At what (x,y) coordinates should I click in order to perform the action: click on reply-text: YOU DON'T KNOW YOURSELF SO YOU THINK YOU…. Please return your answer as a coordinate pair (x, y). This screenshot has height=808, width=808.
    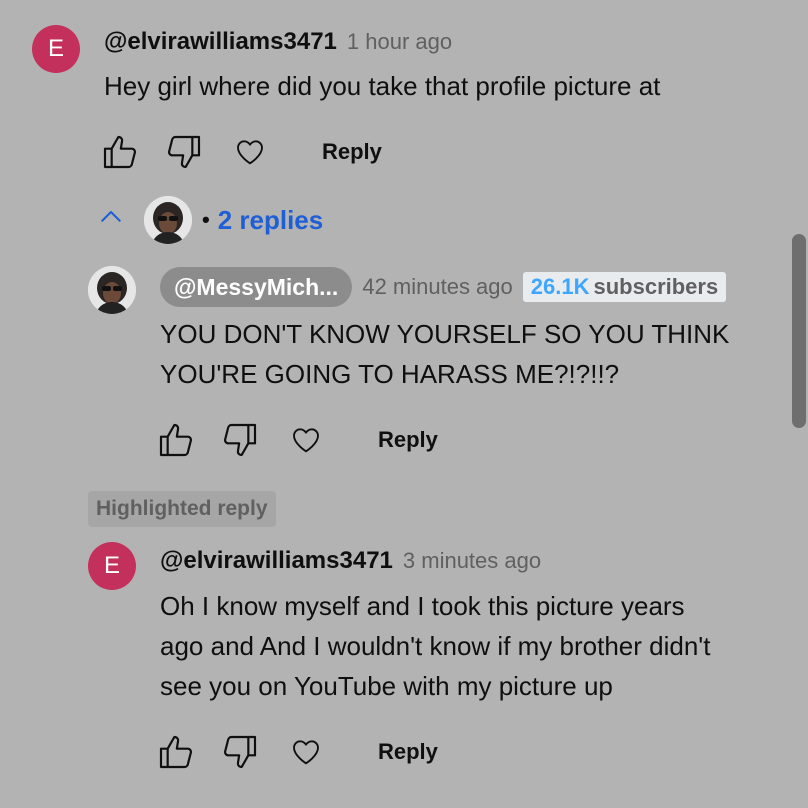
    Looking at the image, I should click on (470, 354).